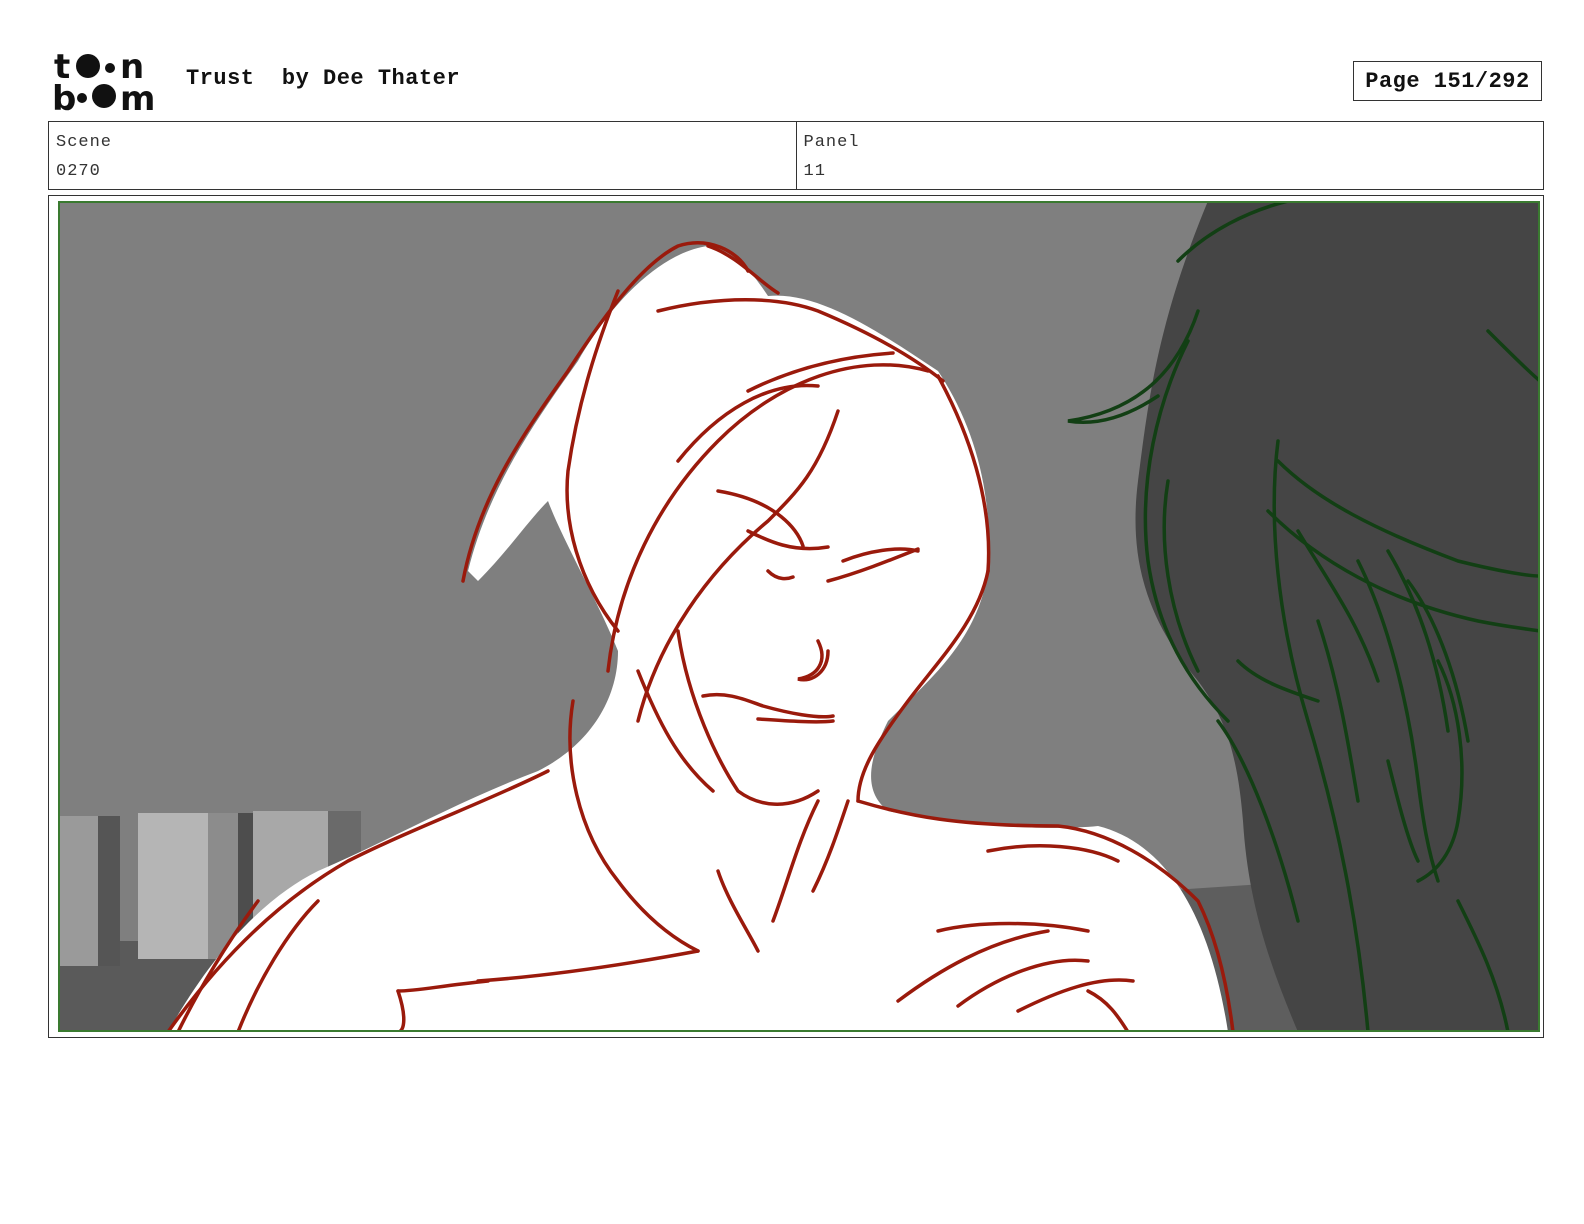 Image resolution: width=1584 pixels, height=1224 pixels. I want to click on panel-cell: Panel 11, so click(1169, 155).